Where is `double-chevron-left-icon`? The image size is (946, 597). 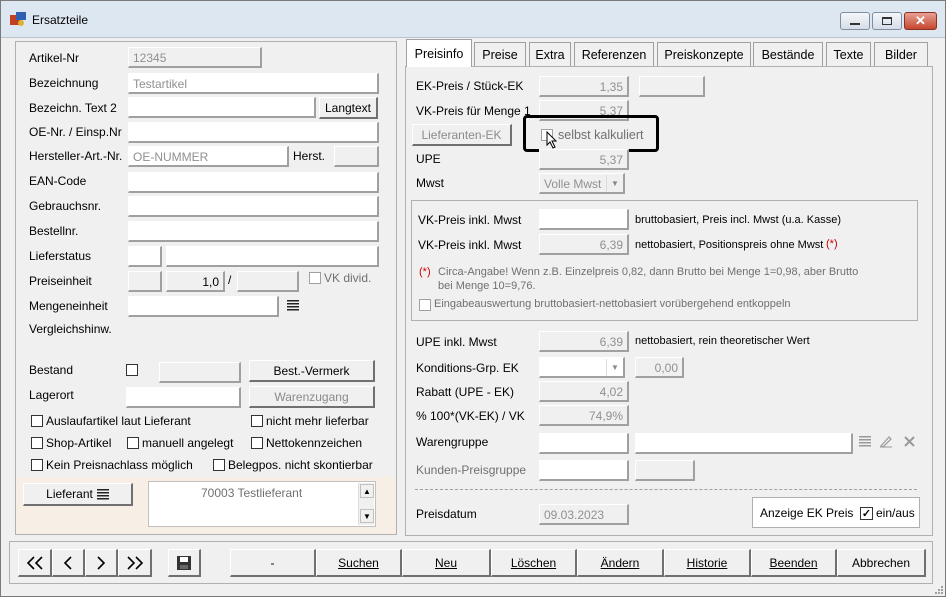
double-chevron-left-icon is located at coordinates (34, 562).